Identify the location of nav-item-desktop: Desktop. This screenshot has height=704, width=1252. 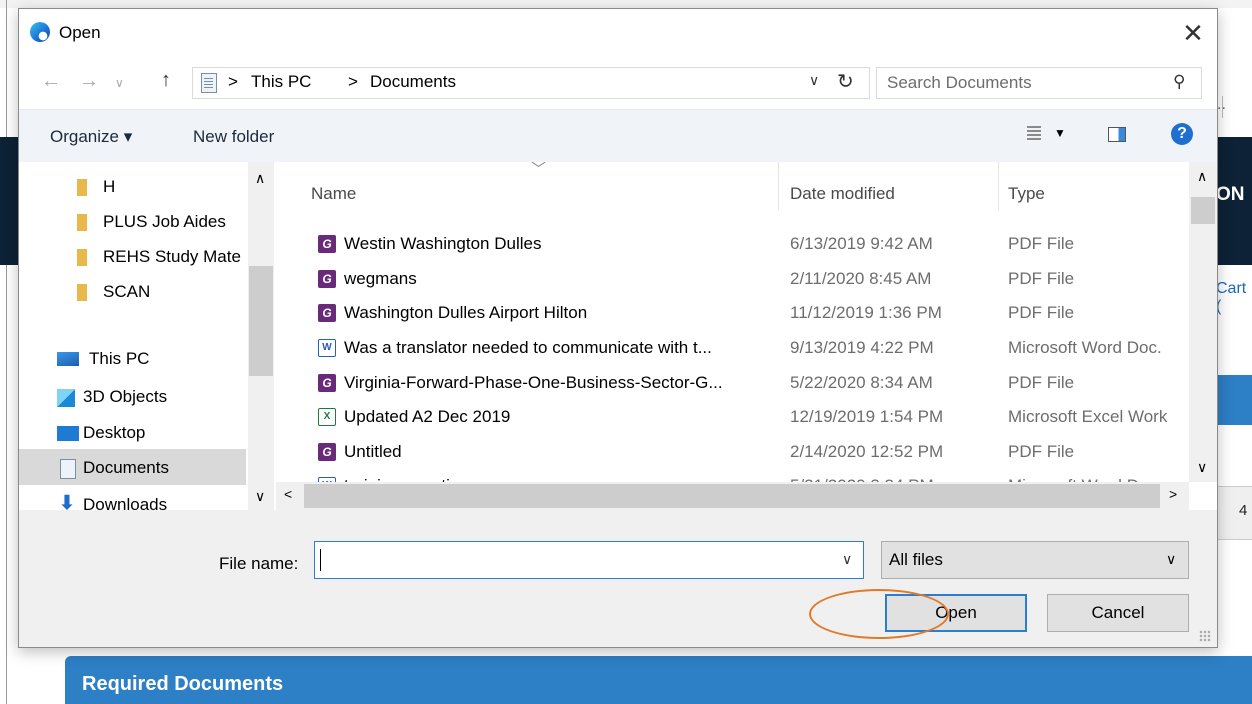
(132, 433).